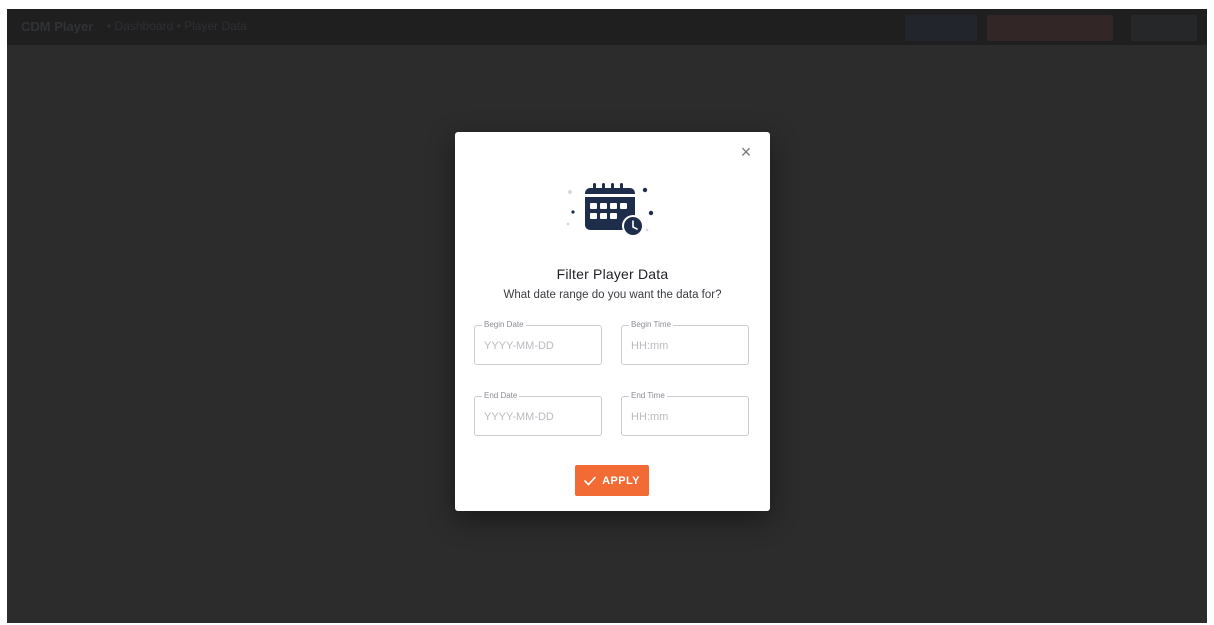 This screenshot has width=1214, height=625. I want to click on begin-time-input, so click(686, 346).